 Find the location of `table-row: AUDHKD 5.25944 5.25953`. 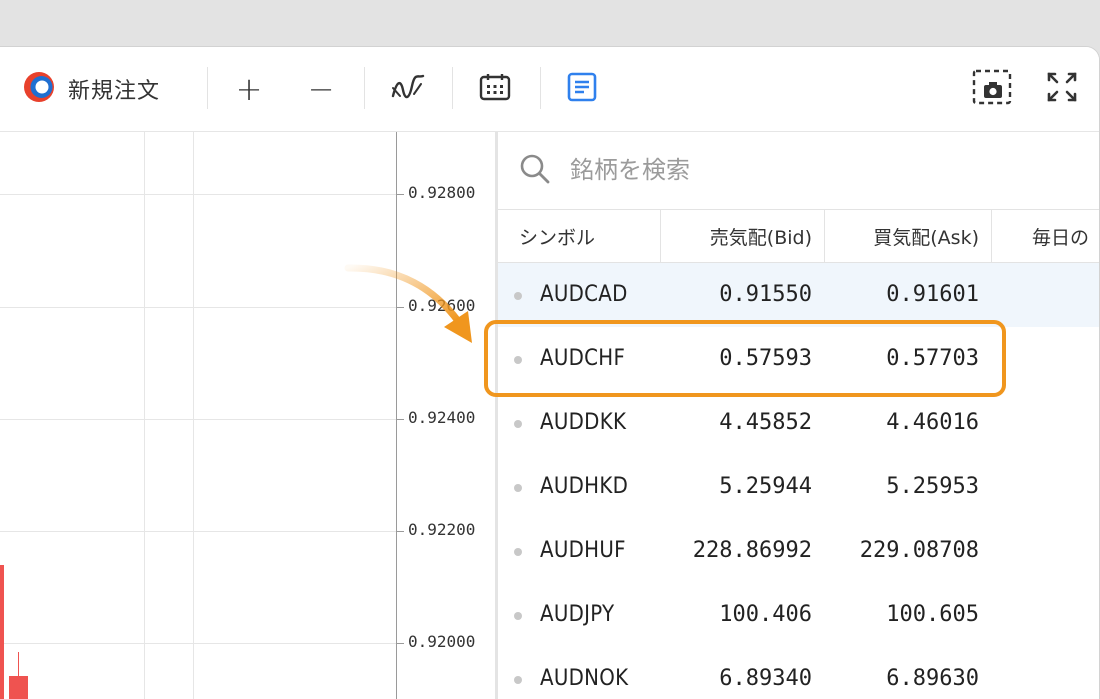

table-row: AUDHKD 5.25944 5.25953 is located at coordinates (798, 487).